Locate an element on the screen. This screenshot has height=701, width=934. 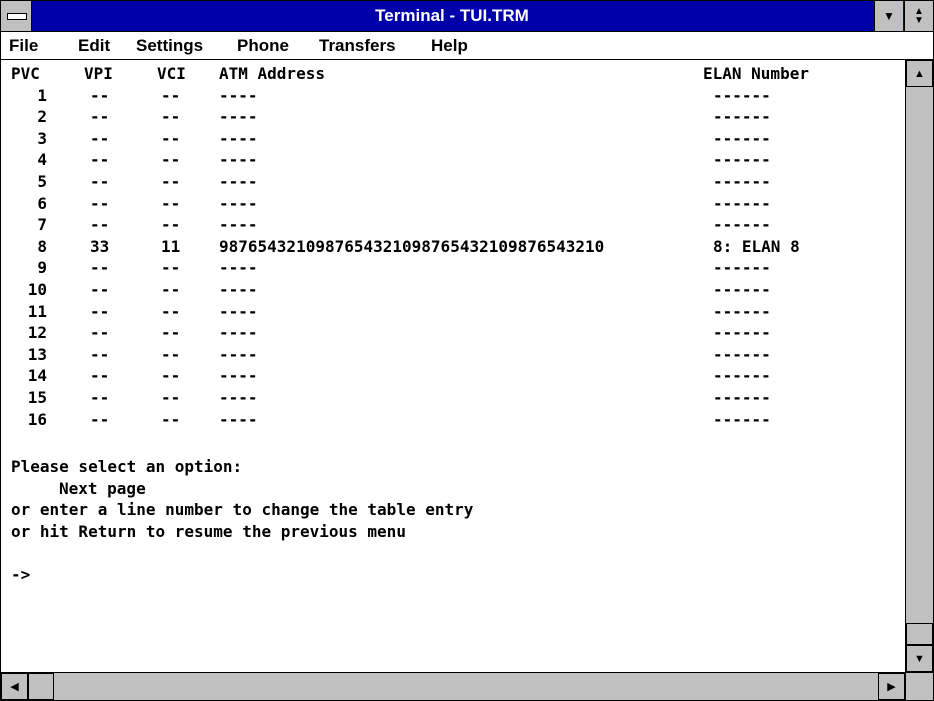
arrow-right-icon: ▶ is located at coordinates (891, 687).